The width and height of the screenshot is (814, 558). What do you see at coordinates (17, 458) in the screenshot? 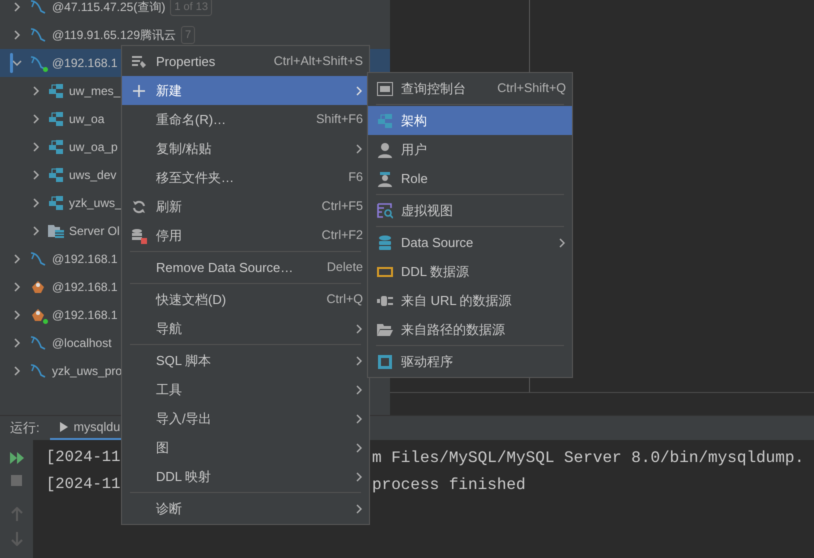
I see `rerun-icon` at bounding box center [17, 458].